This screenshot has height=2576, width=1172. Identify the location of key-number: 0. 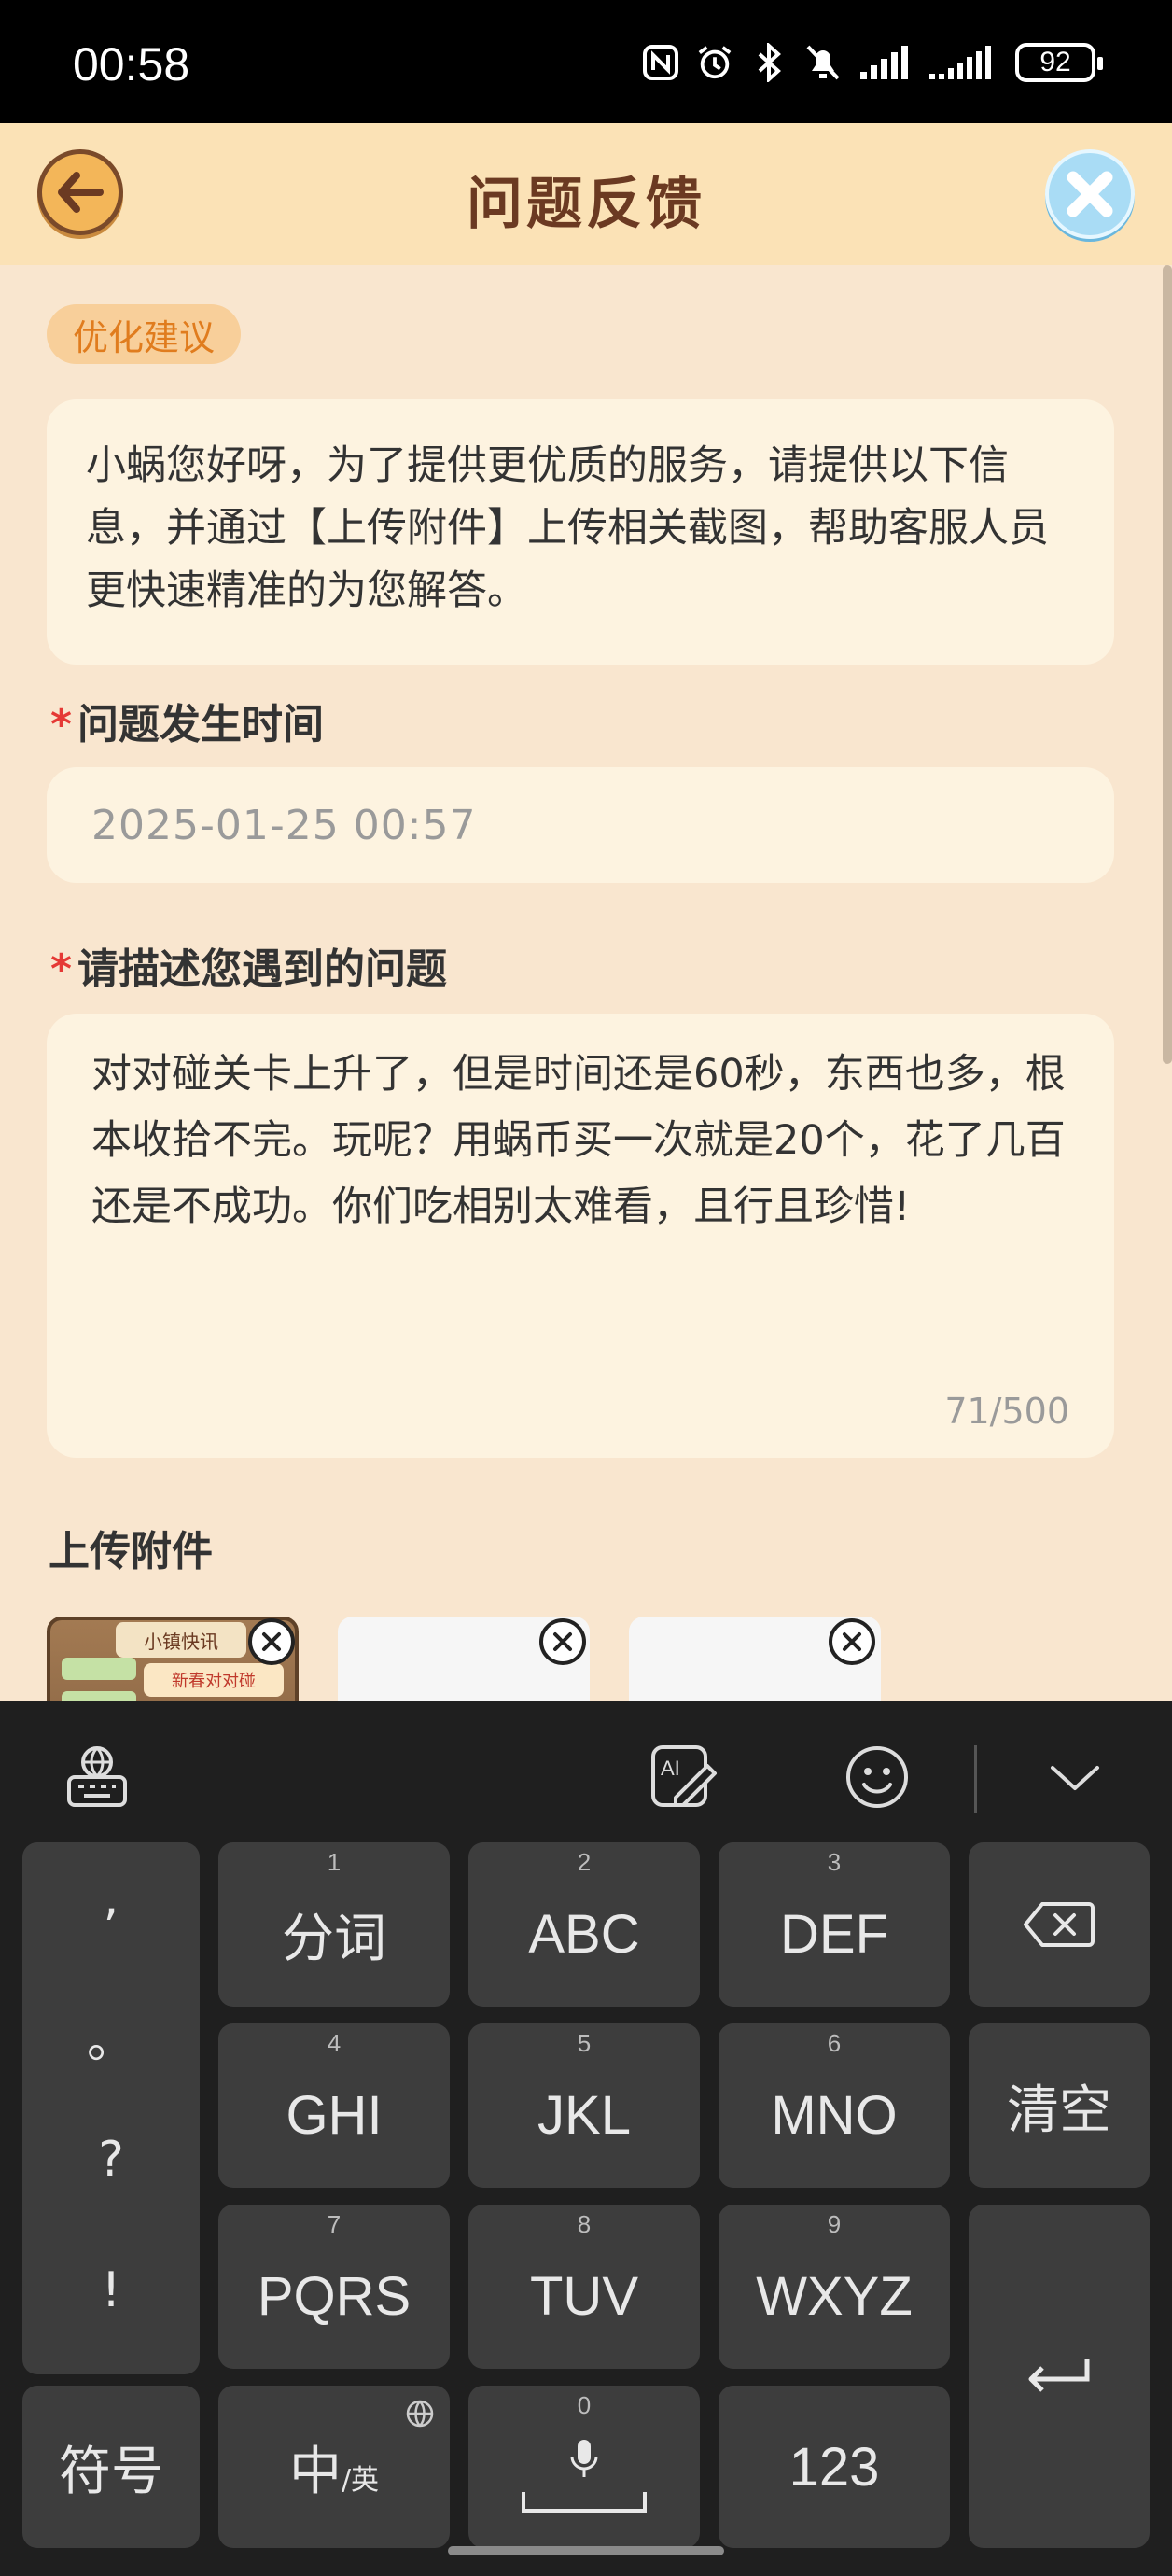
(584, 2405).